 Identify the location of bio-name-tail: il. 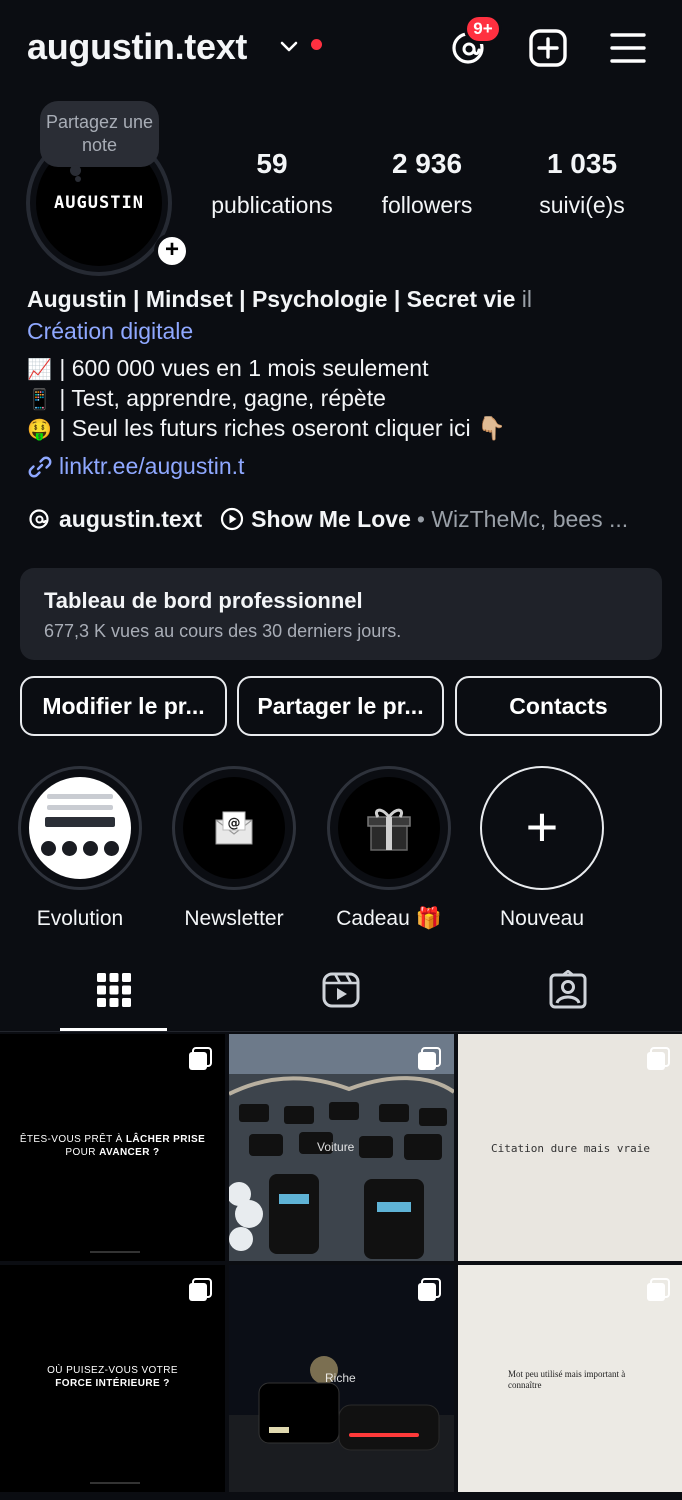
(526, 299).